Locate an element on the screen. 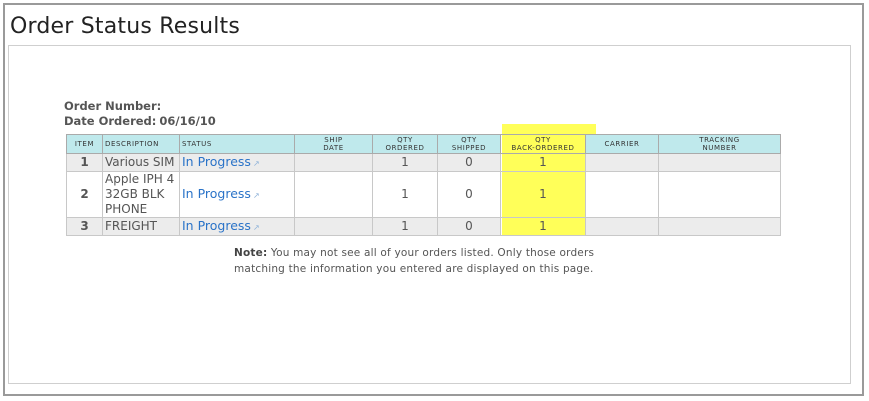  header-ship-date-label-2: DATE is located at coordinates (333, 148).